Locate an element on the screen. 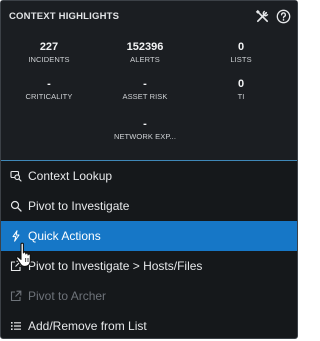  menu-item-label: Pivot to Investigate > Hosts/Files is located at coordinates (115, 266).